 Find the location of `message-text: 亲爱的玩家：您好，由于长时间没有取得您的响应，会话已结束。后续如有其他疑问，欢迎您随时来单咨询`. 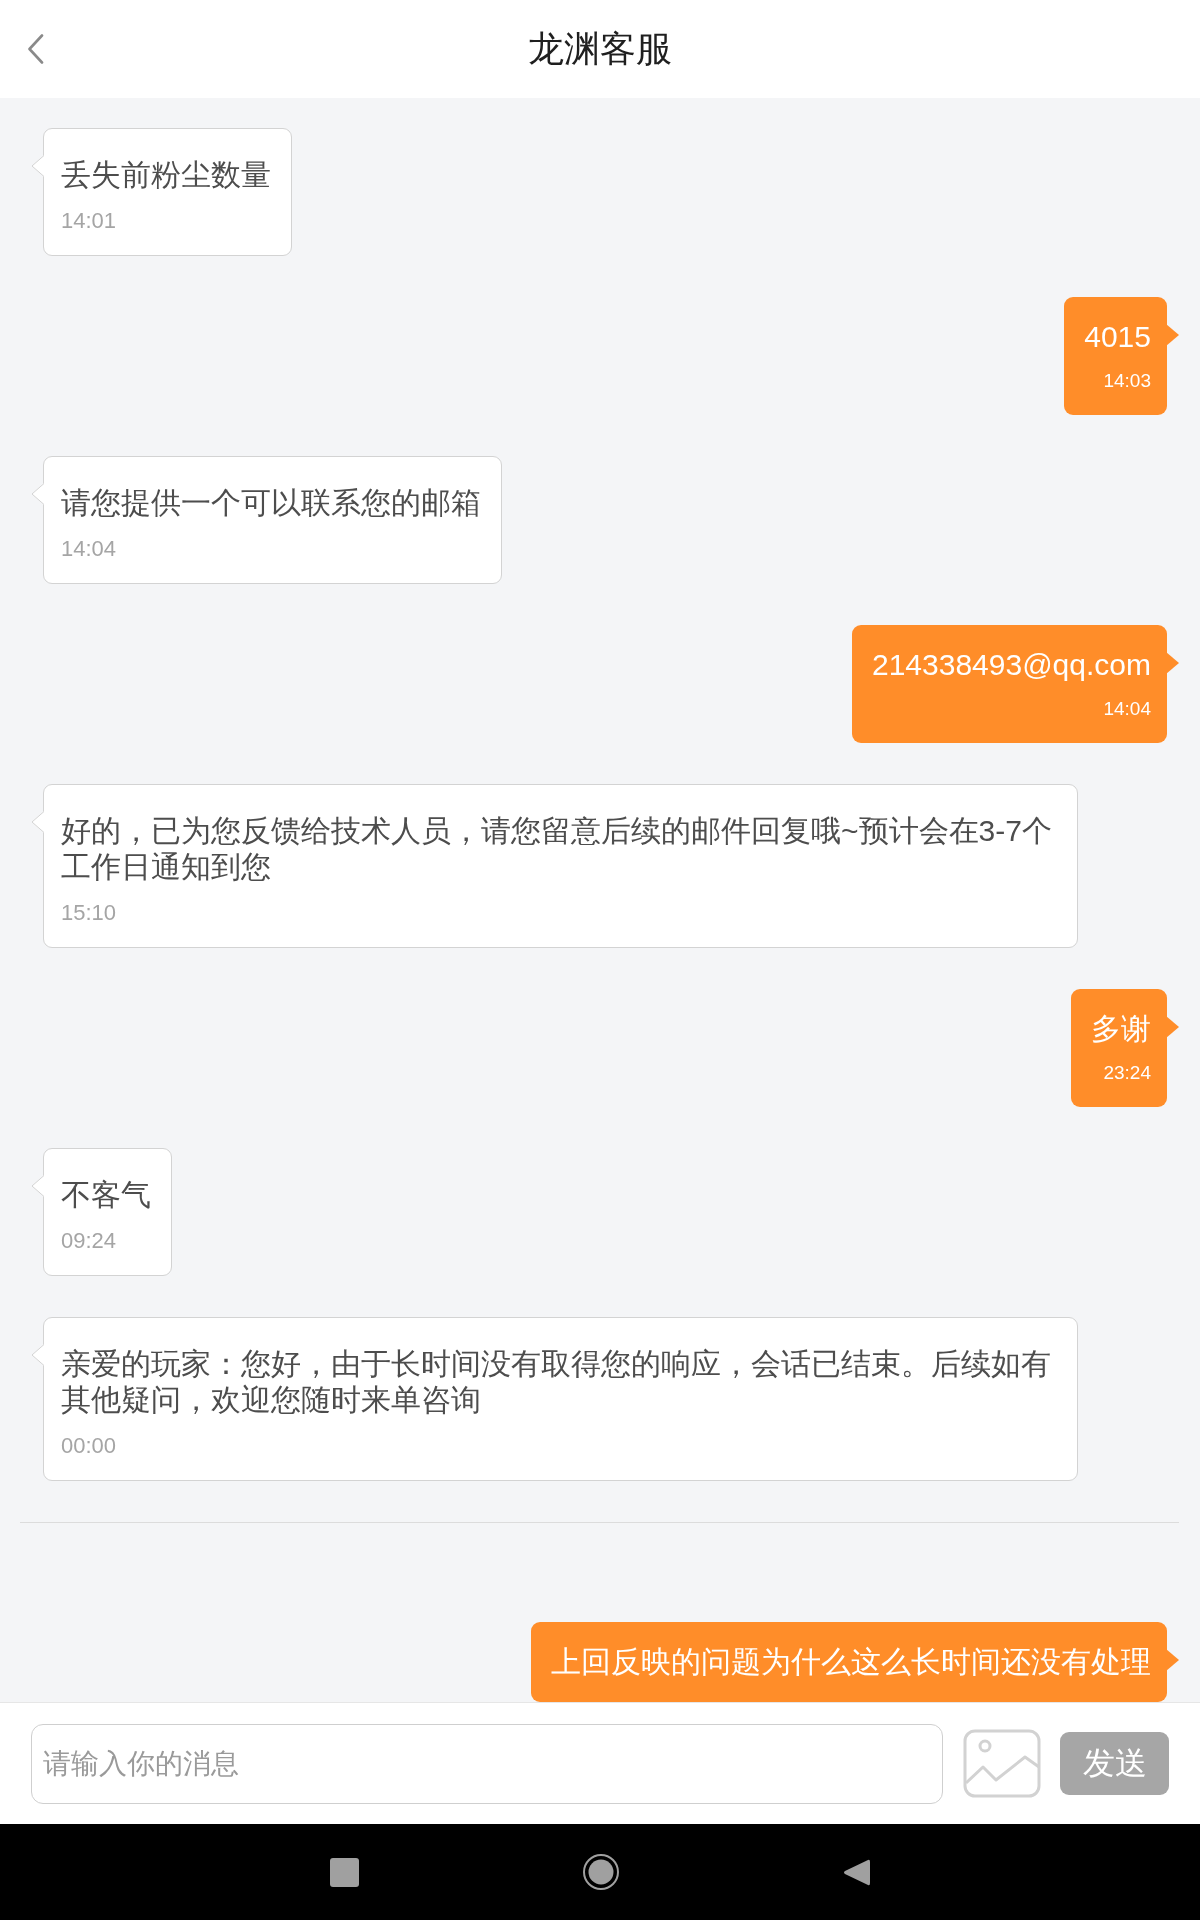

message-text: 亲爱的玩家：您好，由于长时间没有取得您的响应，会话已结束。后续如有其他疑问，欢迎您随时来单咨询 is located at coordinates (556, 1382).